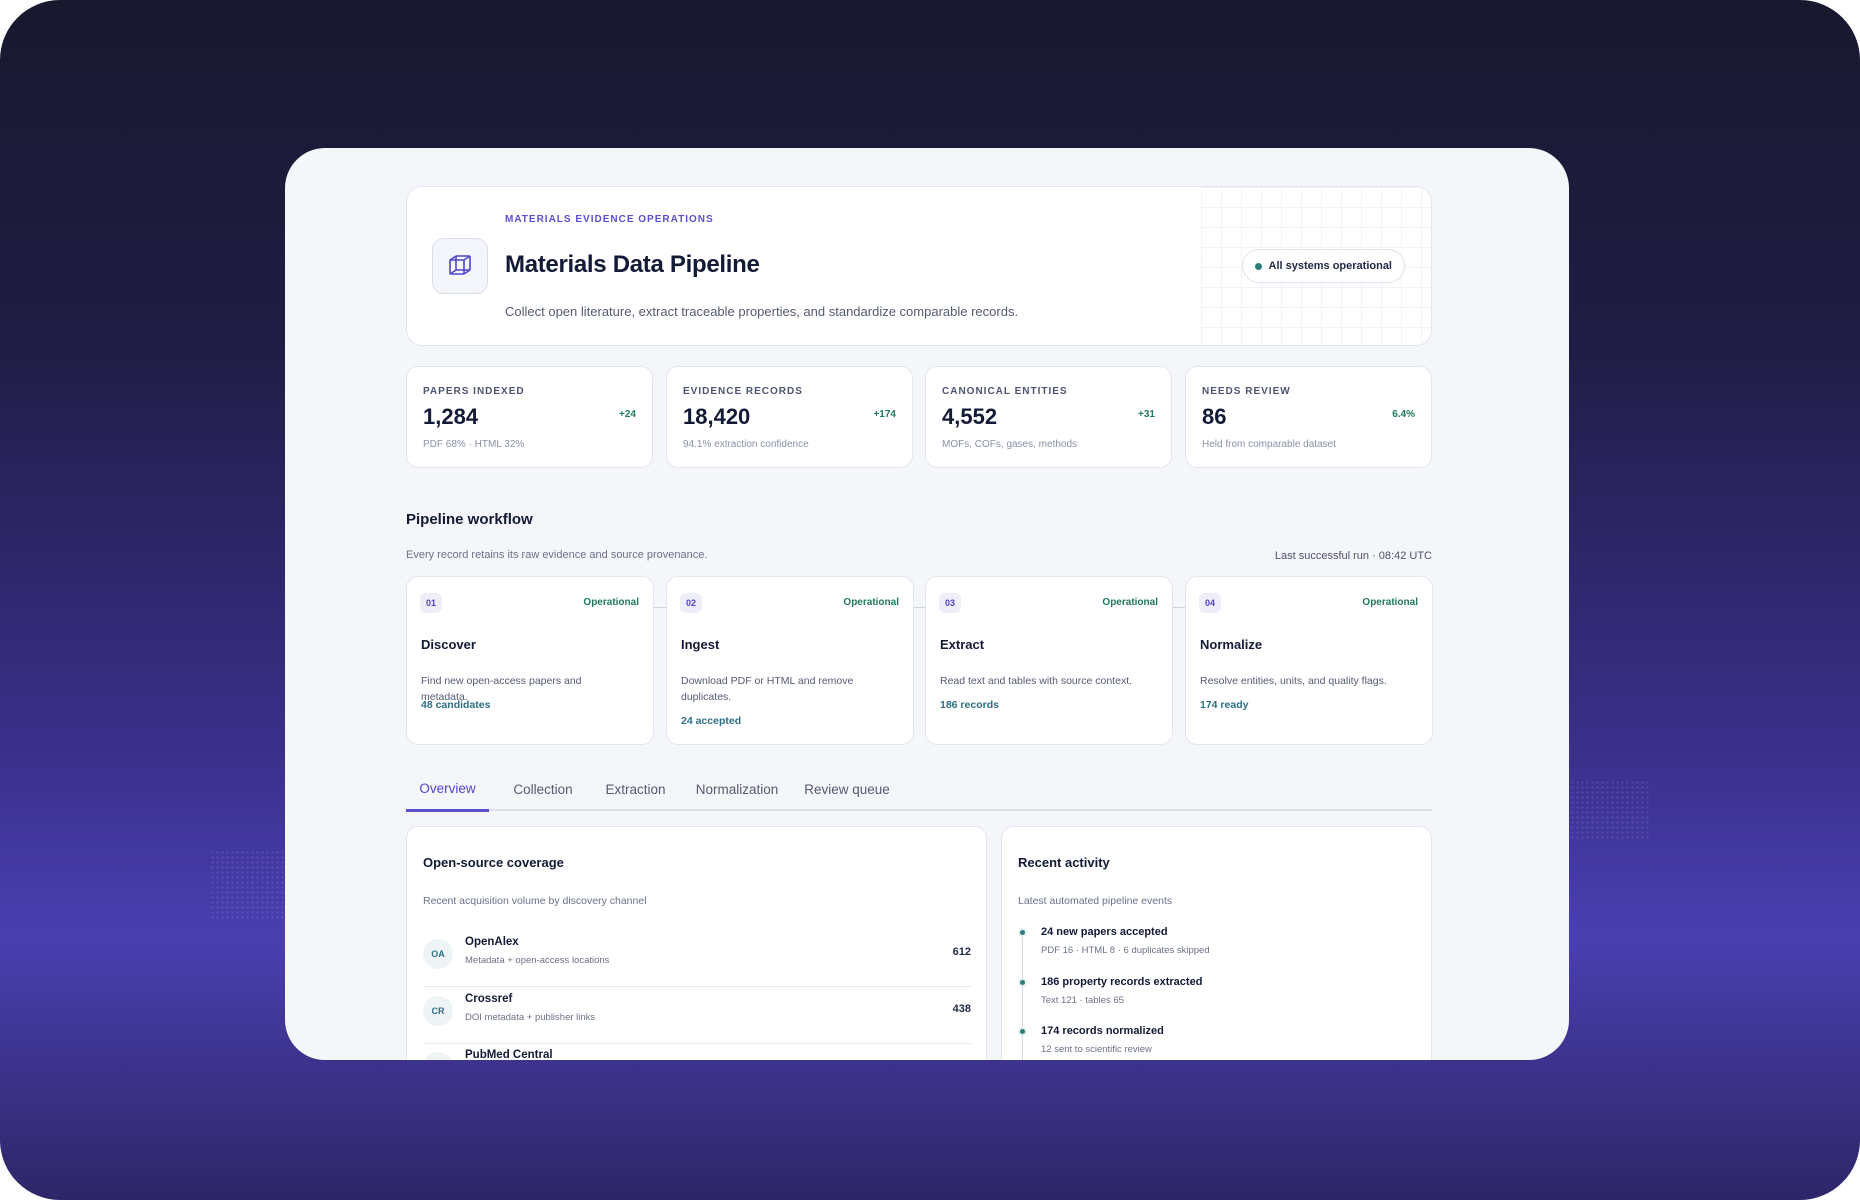 Image resolution: width=1860 pixels, height=1200 pixels. What do you see at coordinates (530, 1017) in the screenshot?
I see `source-subtitle: DOI metadata + publisher links` at bounding box center [530, 1017].